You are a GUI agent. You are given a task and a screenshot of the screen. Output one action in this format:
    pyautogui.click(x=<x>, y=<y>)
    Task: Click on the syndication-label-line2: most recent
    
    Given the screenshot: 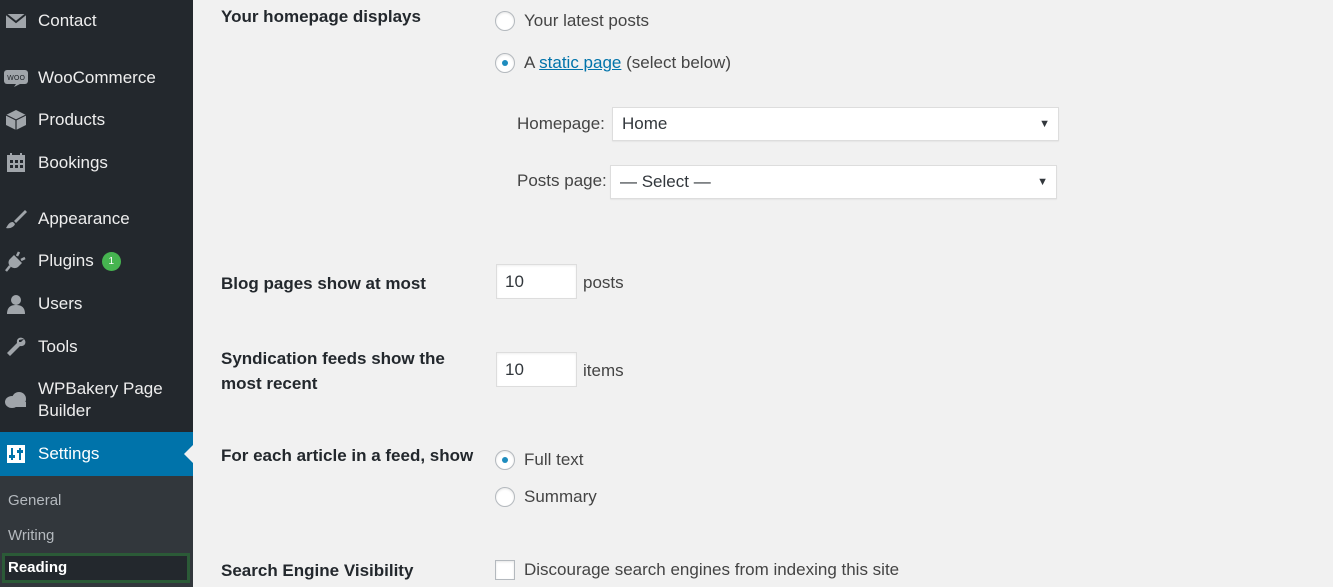 What is the action you would take?
    pyautogui.click(x=269, y=383)
    